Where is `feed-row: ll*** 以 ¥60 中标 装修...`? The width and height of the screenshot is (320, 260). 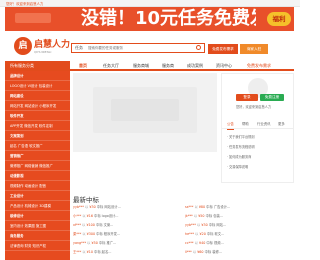 feed-row: ll*** 以 ¥60 中标 装修... is located at coordinates (240, 252).